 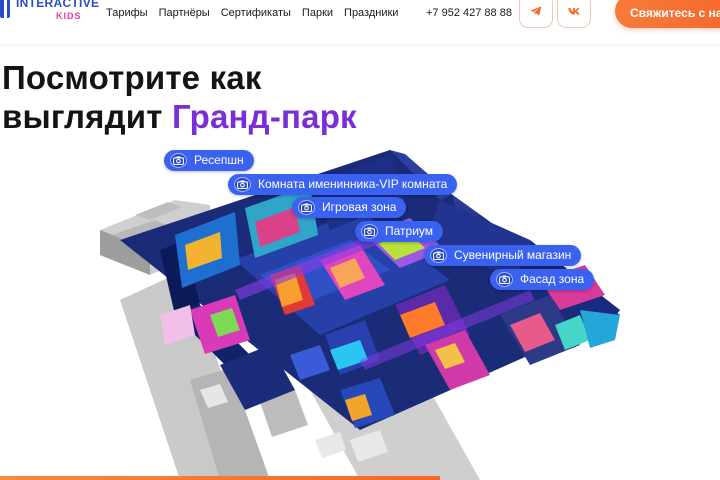 I want to click on hotspot-patrium: Патриум, so click(x=399, y=231).